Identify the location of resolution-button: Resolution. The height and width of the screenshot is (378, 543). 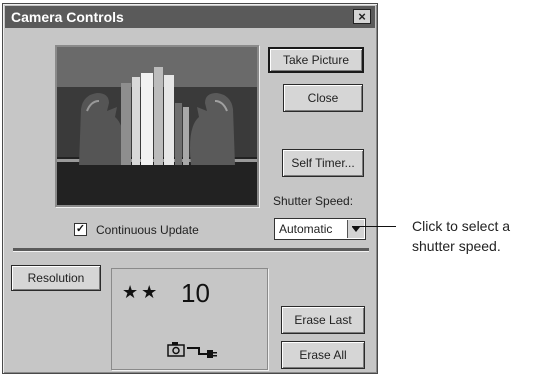
(56, 278).